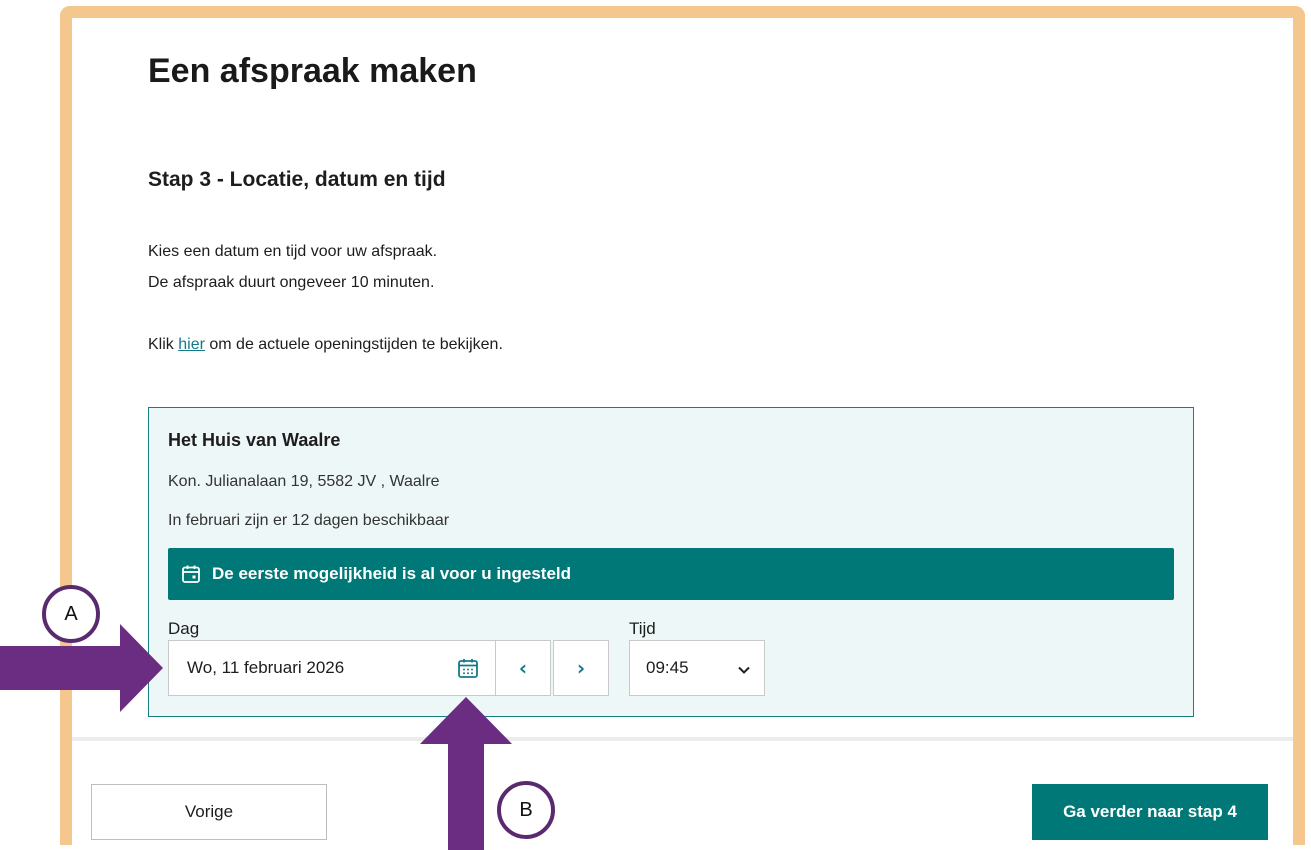 This screenshot has width=1311, height=850. Describe the element at coordinates (163, 344) in the screenshot. I see `opening-hours-prefix: Klik` at that location.